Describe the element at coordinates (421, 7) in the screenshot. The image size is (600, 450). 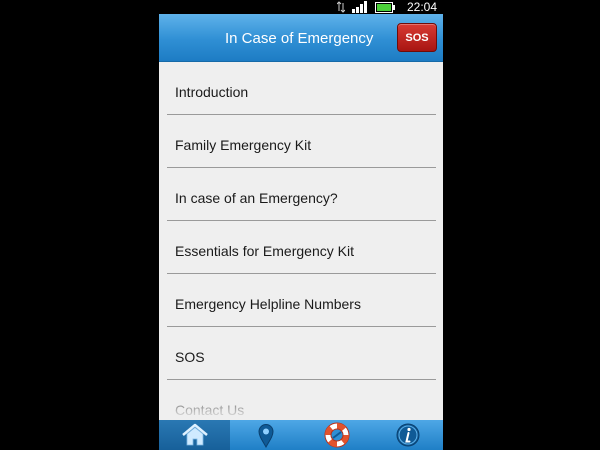
I see `status-time: 22:04` at that location.